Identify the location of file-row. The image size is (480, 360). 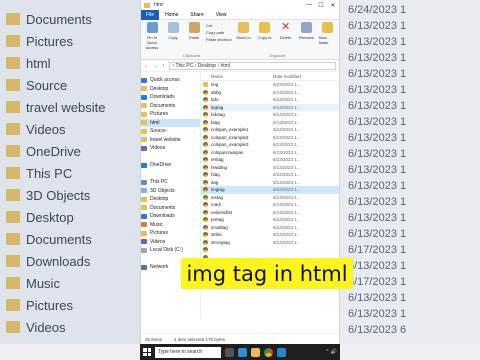
(270, 250).